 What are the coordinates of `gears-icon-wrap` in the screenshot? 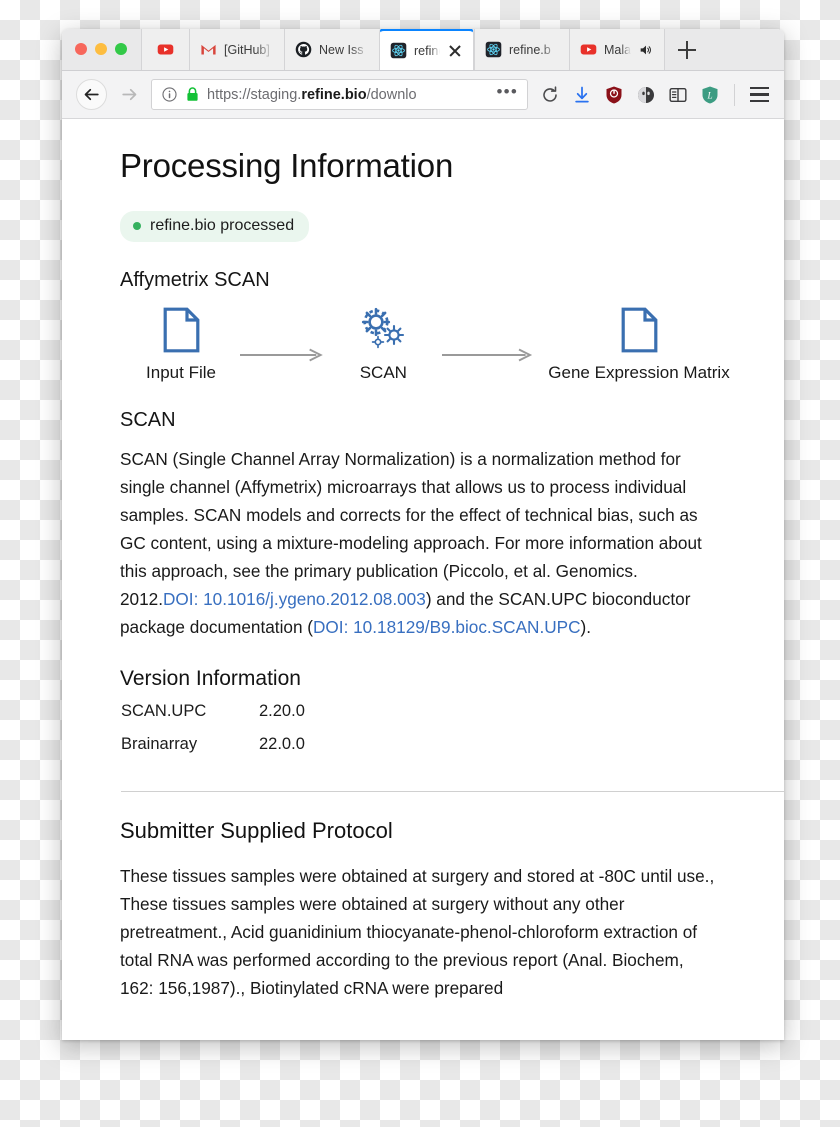 It's located at (383, 330).